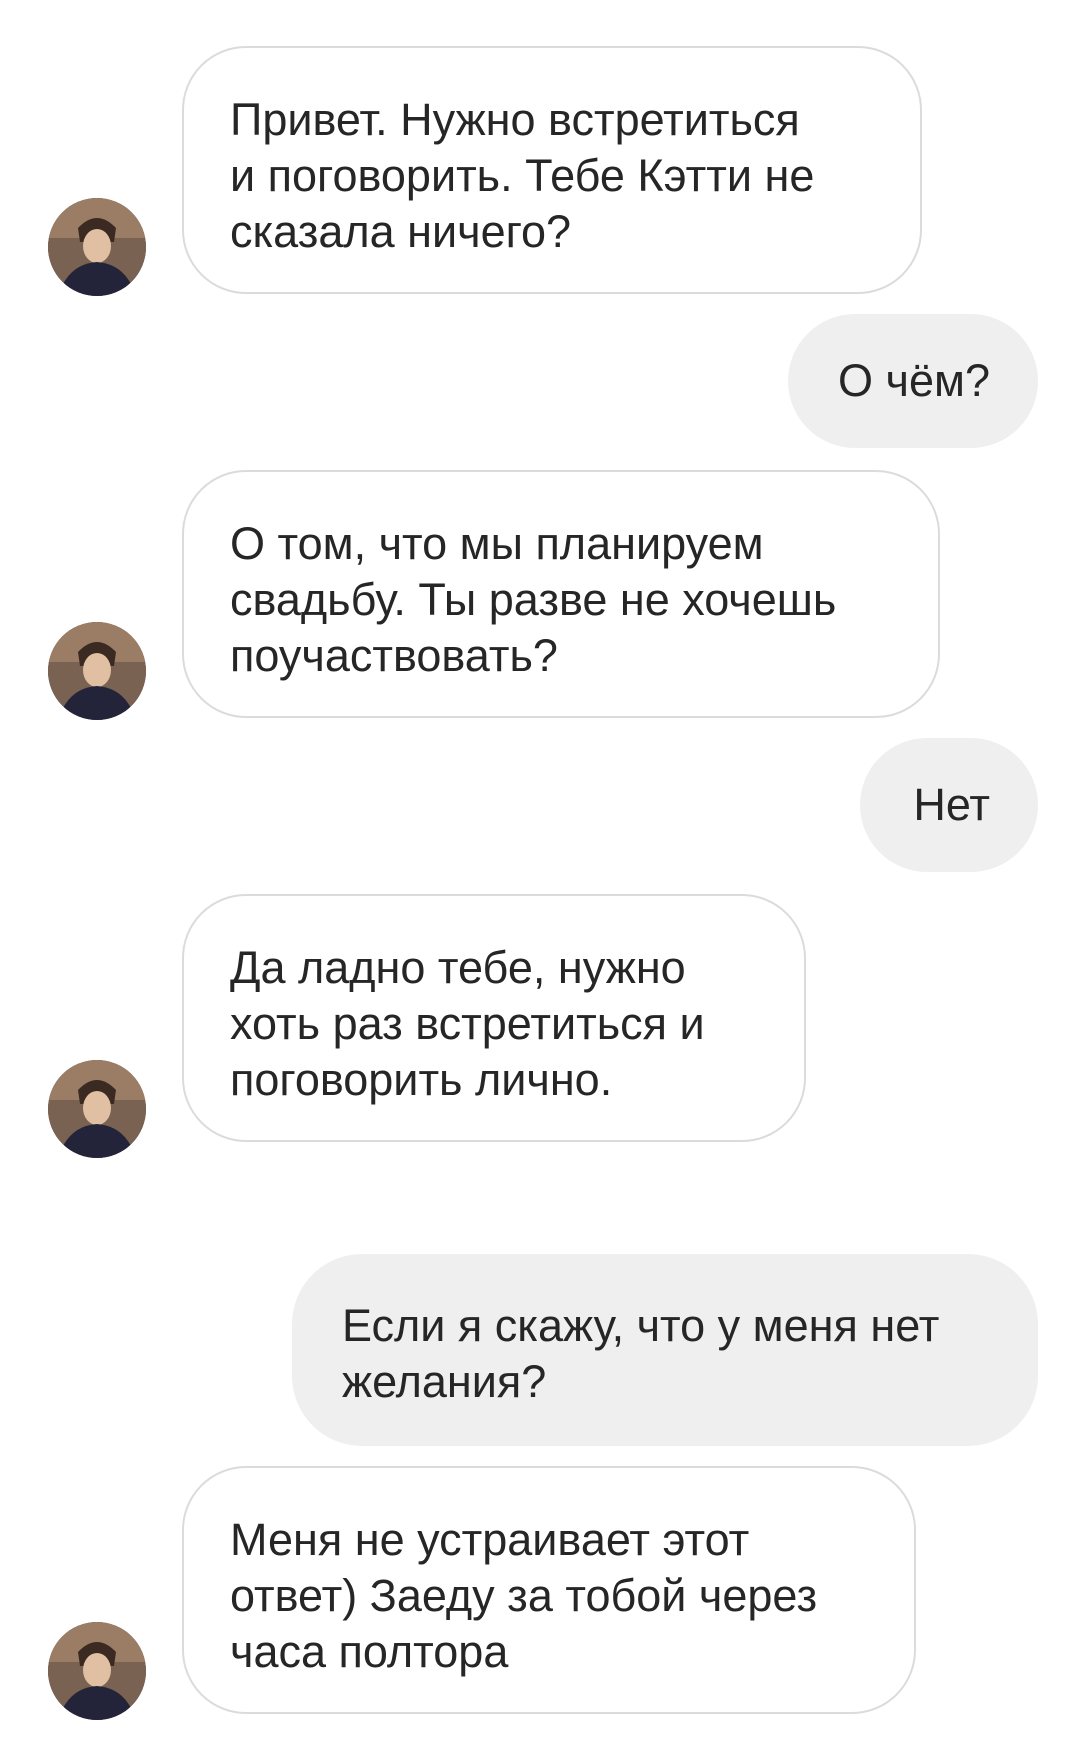  I want to click on message-bubble-outgoing: О чём?, so click(913, 381).